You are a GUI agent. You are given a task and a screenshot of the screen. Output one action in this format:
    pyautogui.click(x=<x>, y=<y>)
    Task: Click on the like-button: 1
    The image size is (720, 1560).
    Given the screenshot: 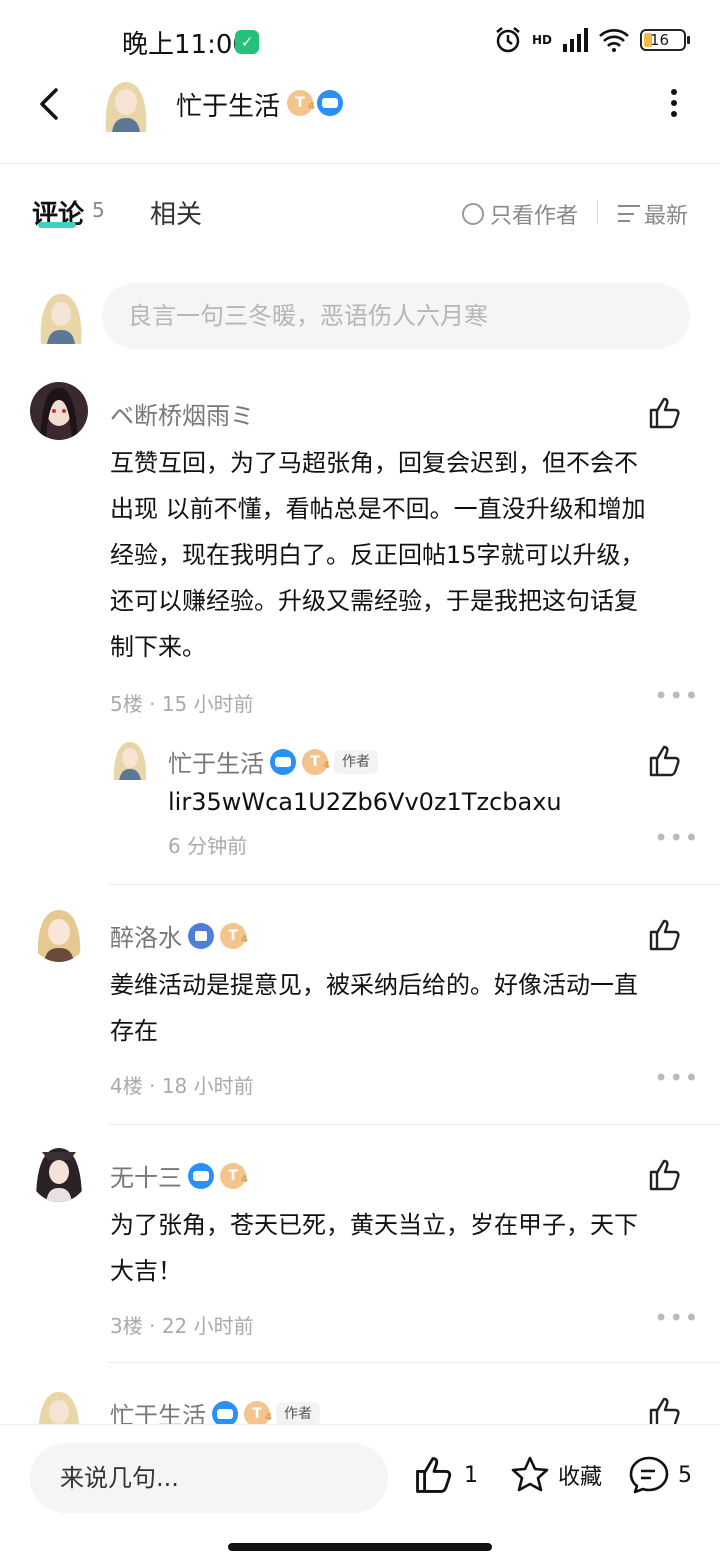 What is the action you would take?
    pyautogui.click(x=446, y=1475)
    